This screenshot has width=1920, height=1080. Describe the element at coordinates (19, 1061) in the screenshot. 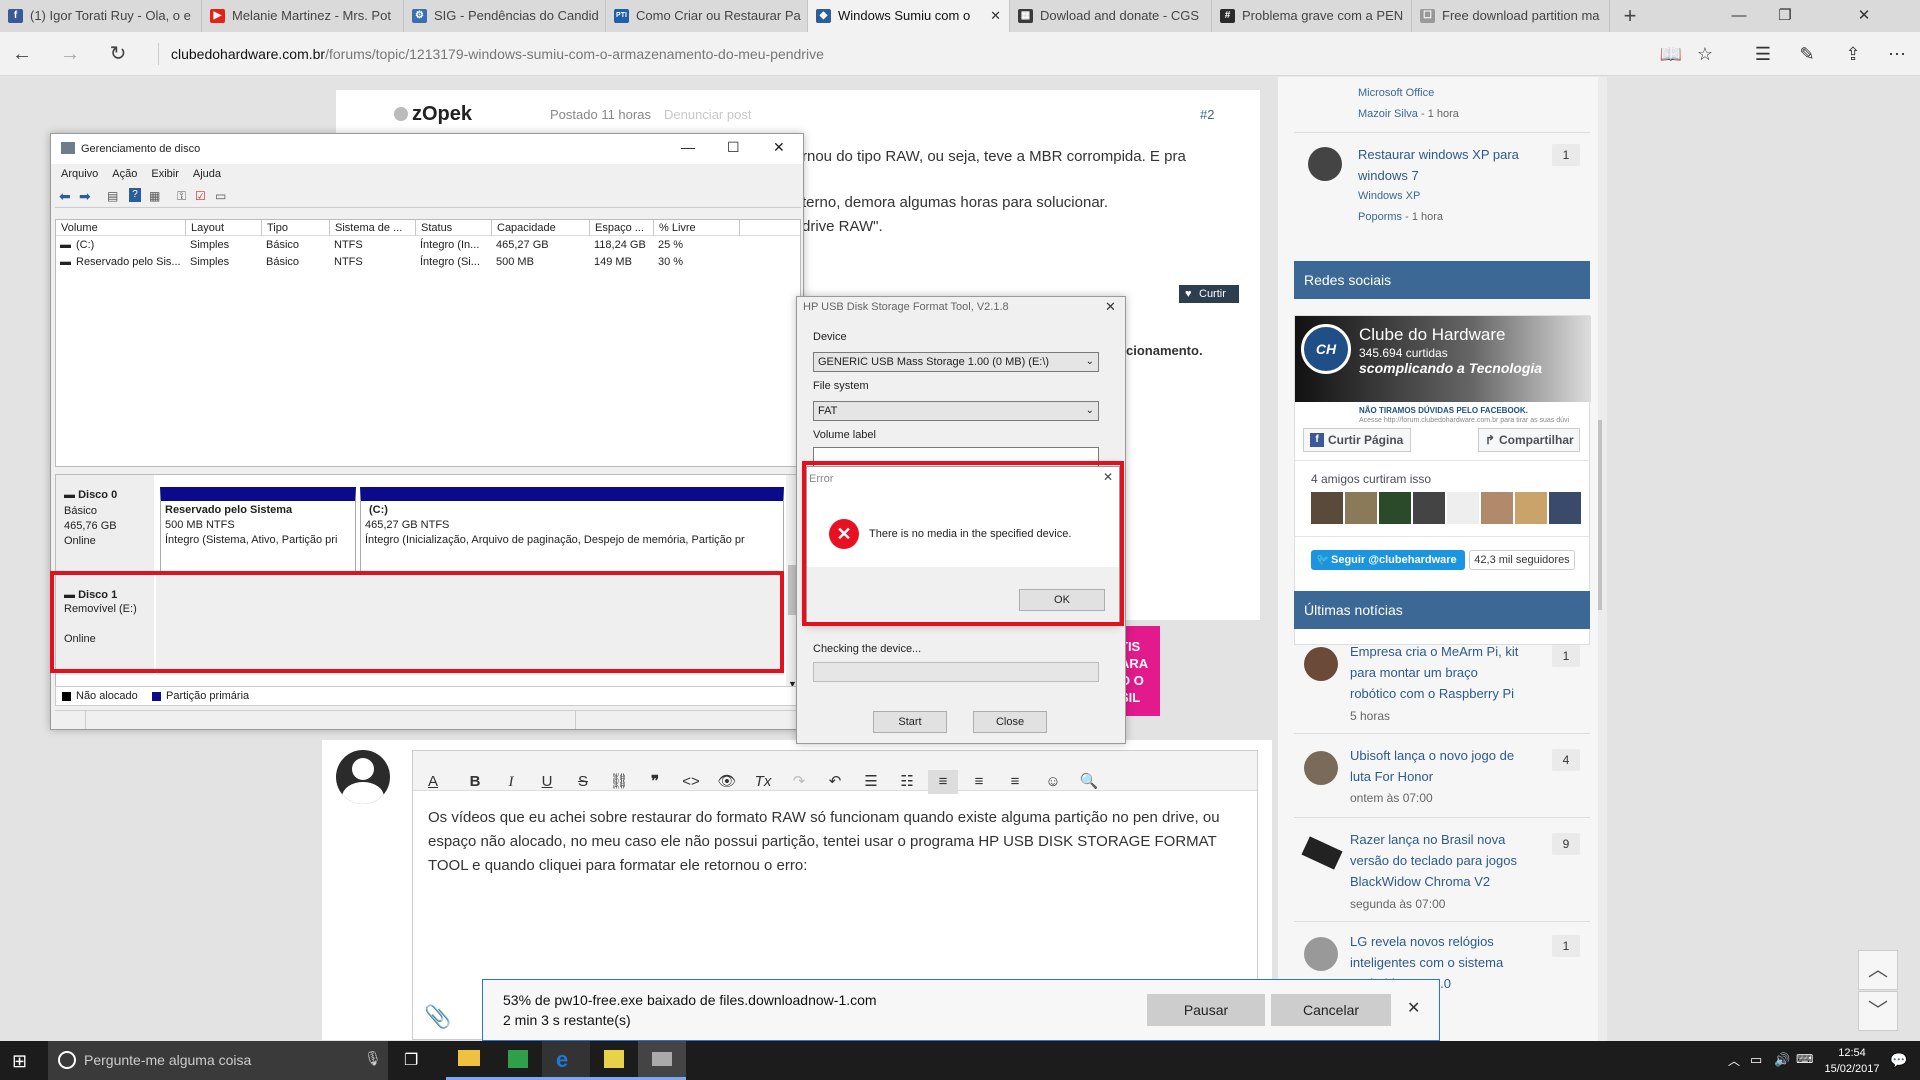

I see `windows-start-icon: ⊞` at that location.